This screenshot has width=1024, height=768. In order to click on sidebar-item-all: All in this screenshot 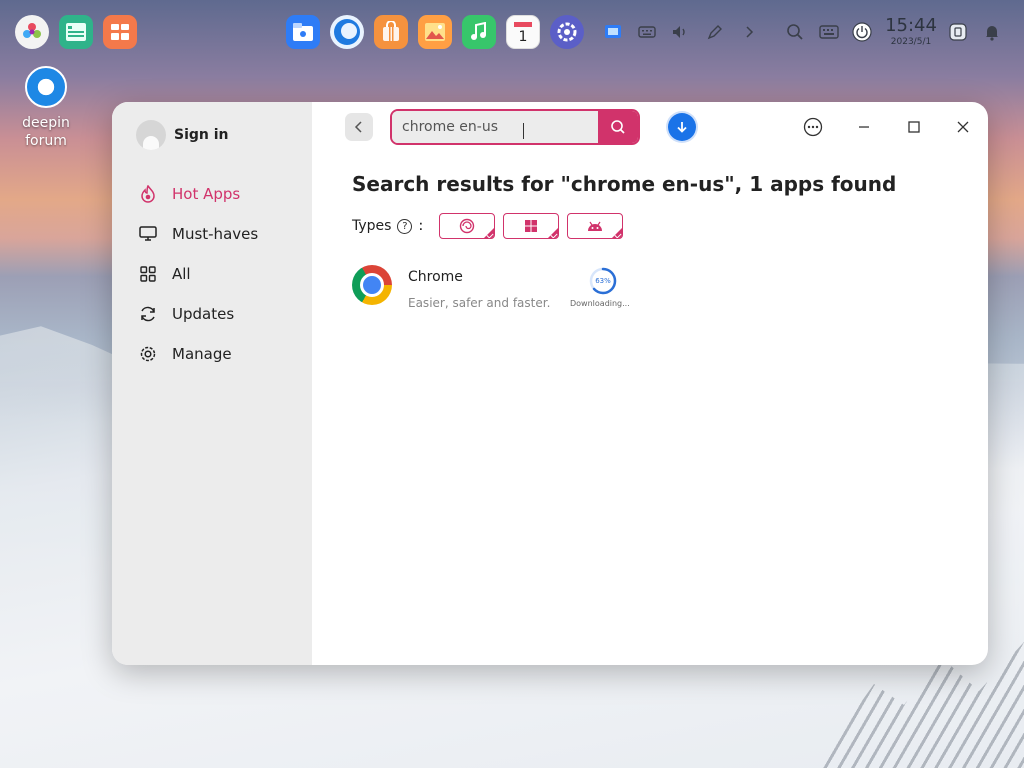, I will do `click(198, 274)`.